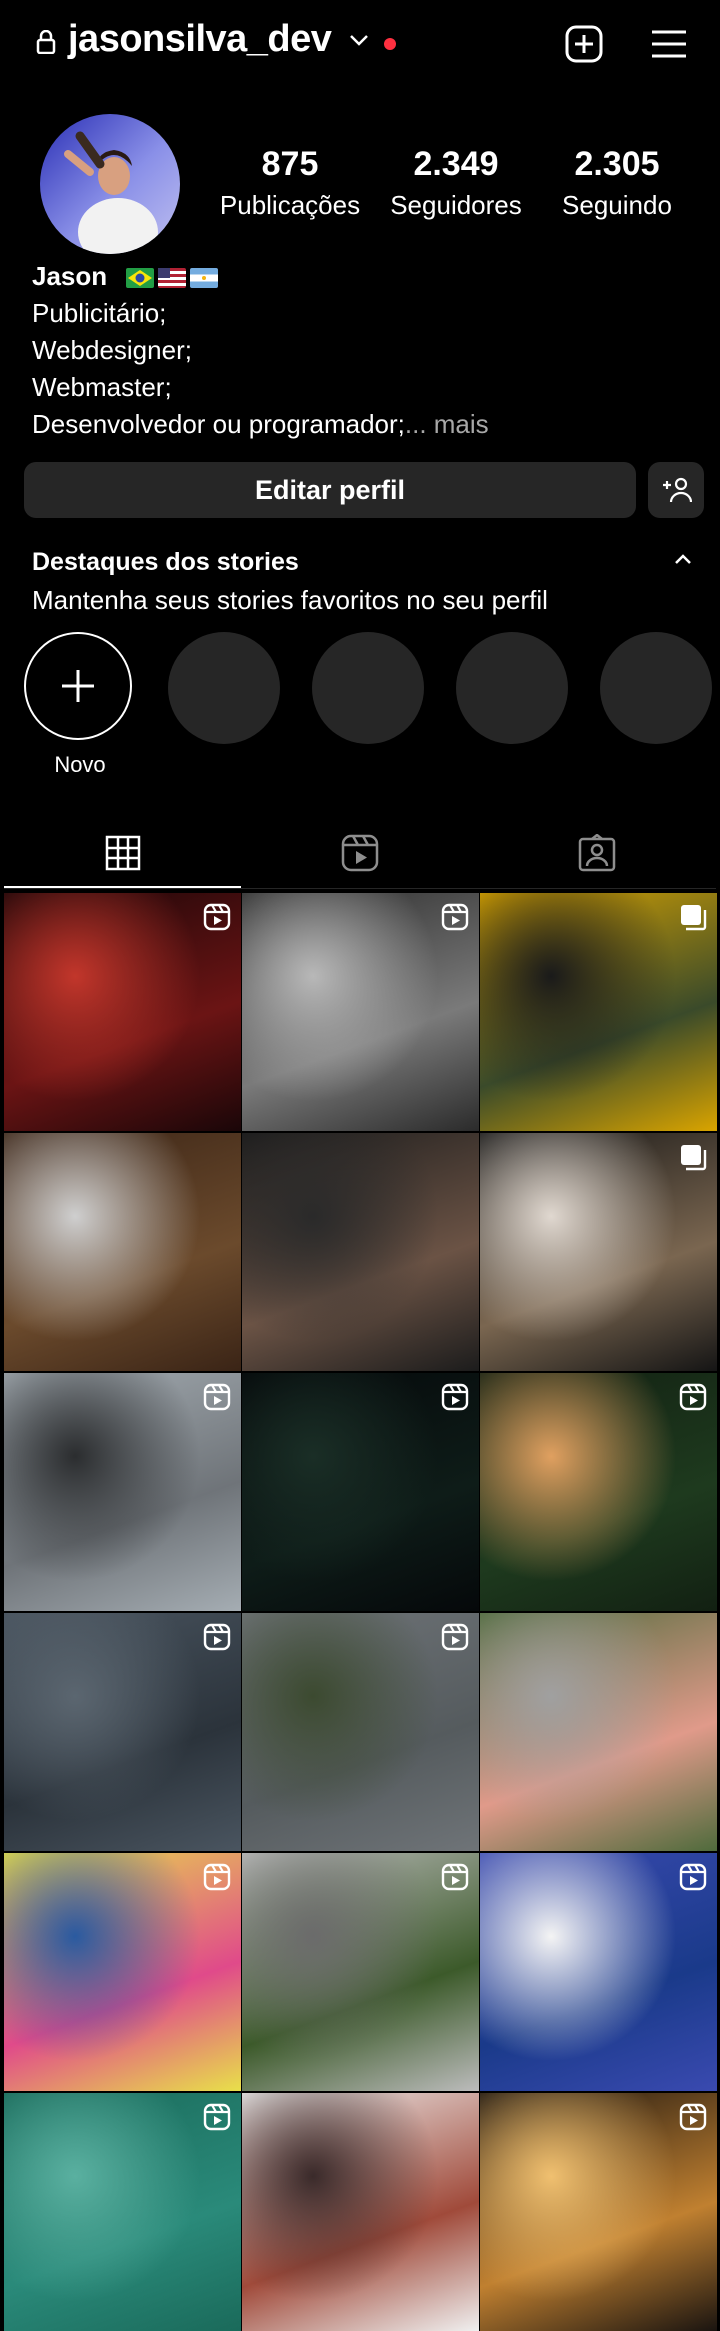 Image resolution: width=720 pixels, height=2331 pixels. What do you see at coordinates (290, 205) in the screenshot?
I see `posts-label: Publicações` at bounding box center [290, 205].